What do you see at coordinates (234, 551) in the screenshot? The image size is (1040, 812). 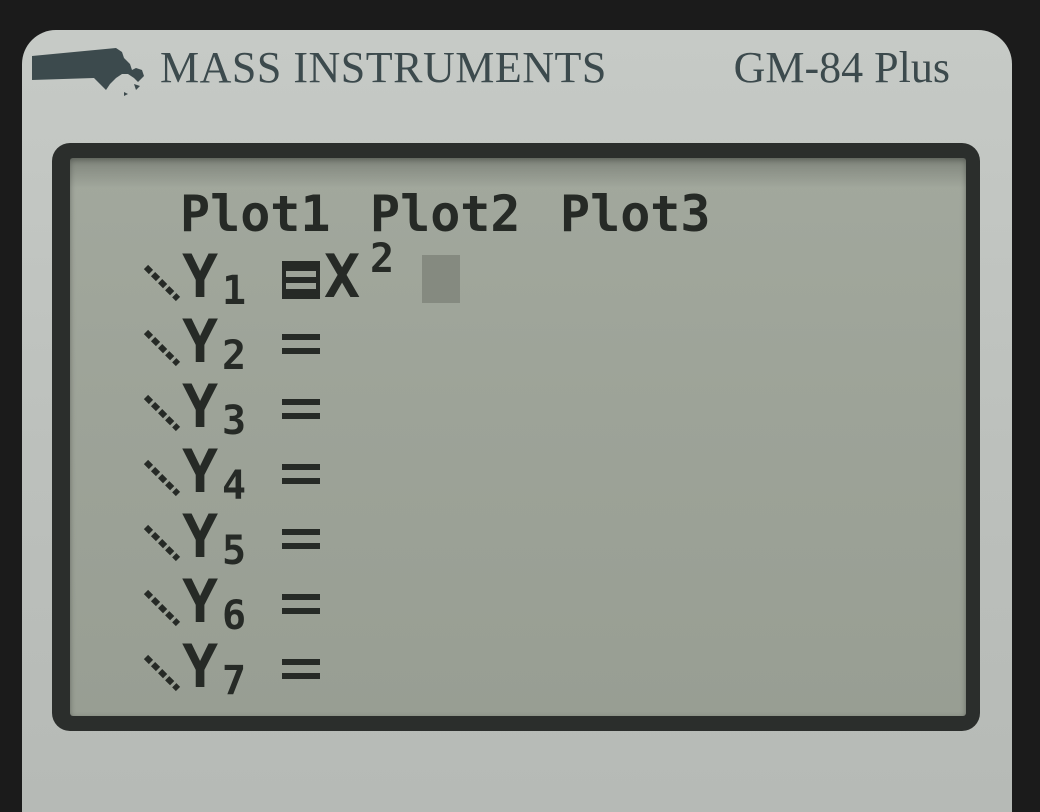 I see `y-var-subscript: 5` at bounding box center [234, 551].